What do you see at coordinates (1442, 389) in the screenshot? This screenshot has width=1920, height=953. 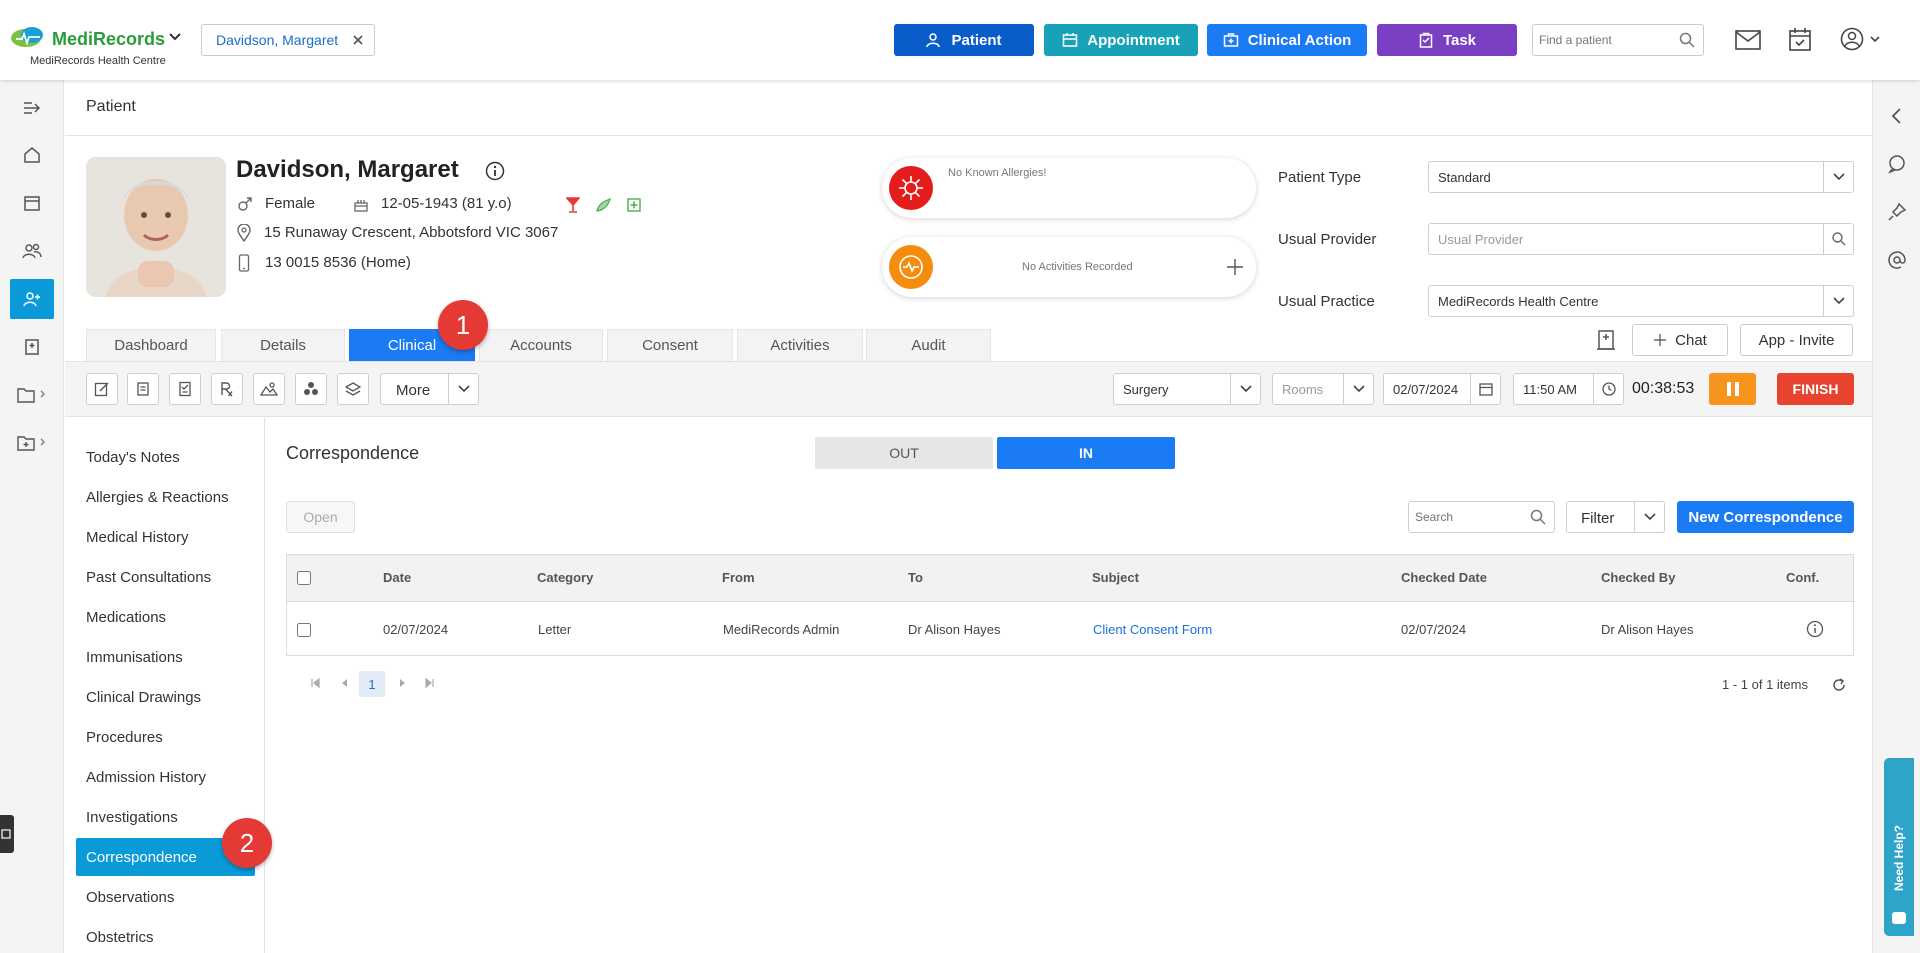 I see `date-picker: 02/07/2024` at bounding box center [1442, 389].